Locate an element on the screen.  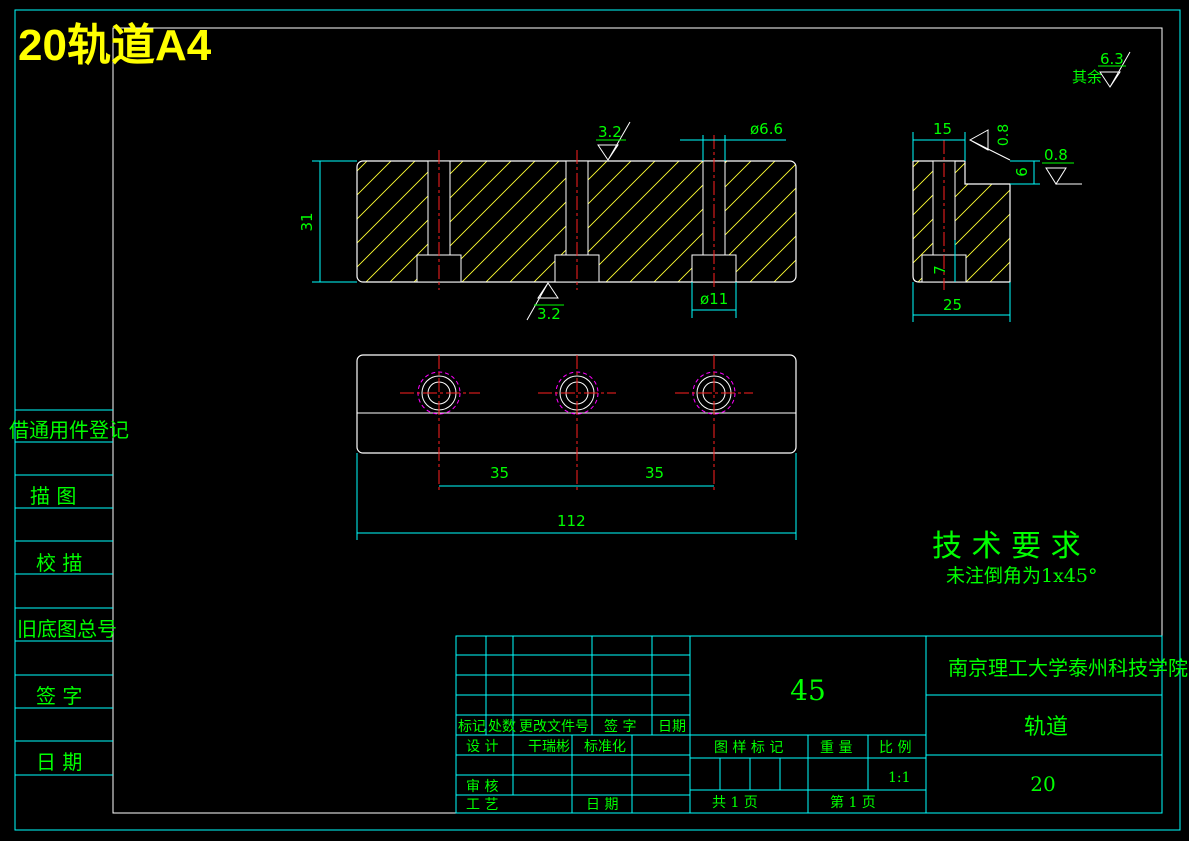
tb-scale: 1:1 is located at coordinates (899, 778).